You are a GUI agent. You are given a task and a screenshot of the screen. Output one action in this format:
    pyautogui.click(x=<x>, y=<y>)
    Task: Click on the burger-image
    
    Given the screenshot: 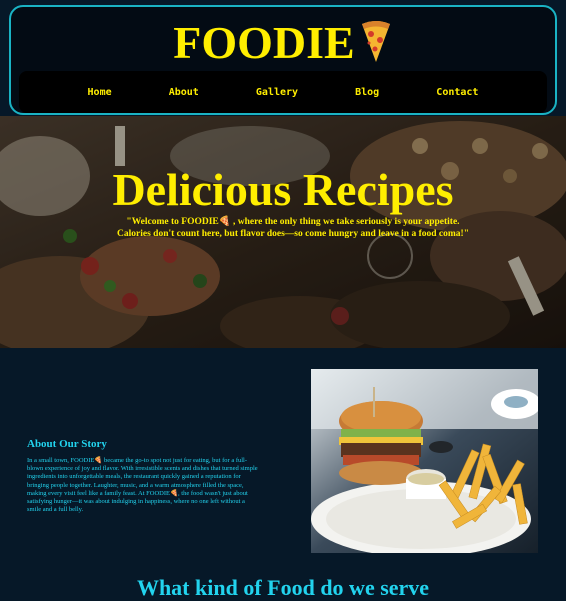 What is the action you would take?
    pyautogui.click(x=424, y=461)
    